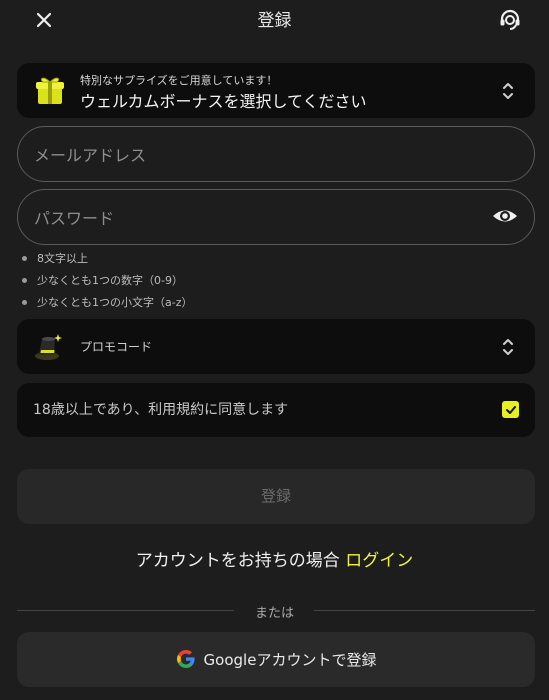 This screenshot has height=700, width=549. I want to click on headset-icon, so click(510, 19).